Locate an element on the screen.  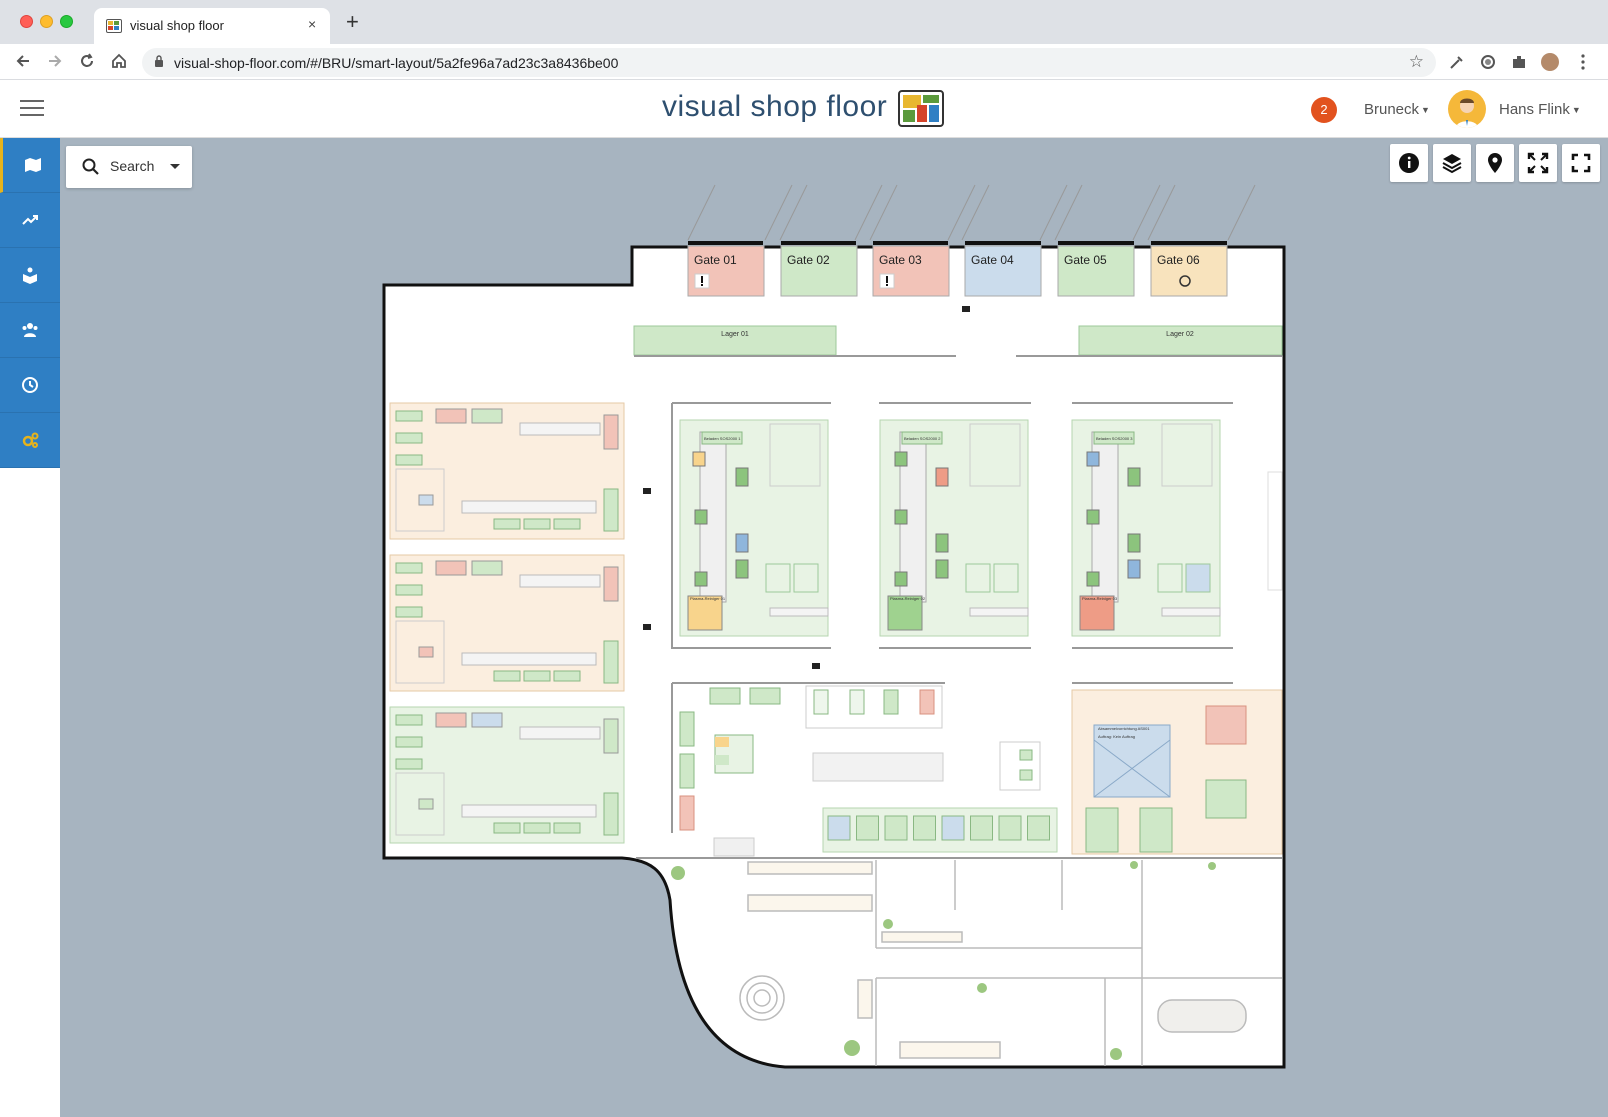
storage-label: Lager 01 is located at coordinates (735, 334).